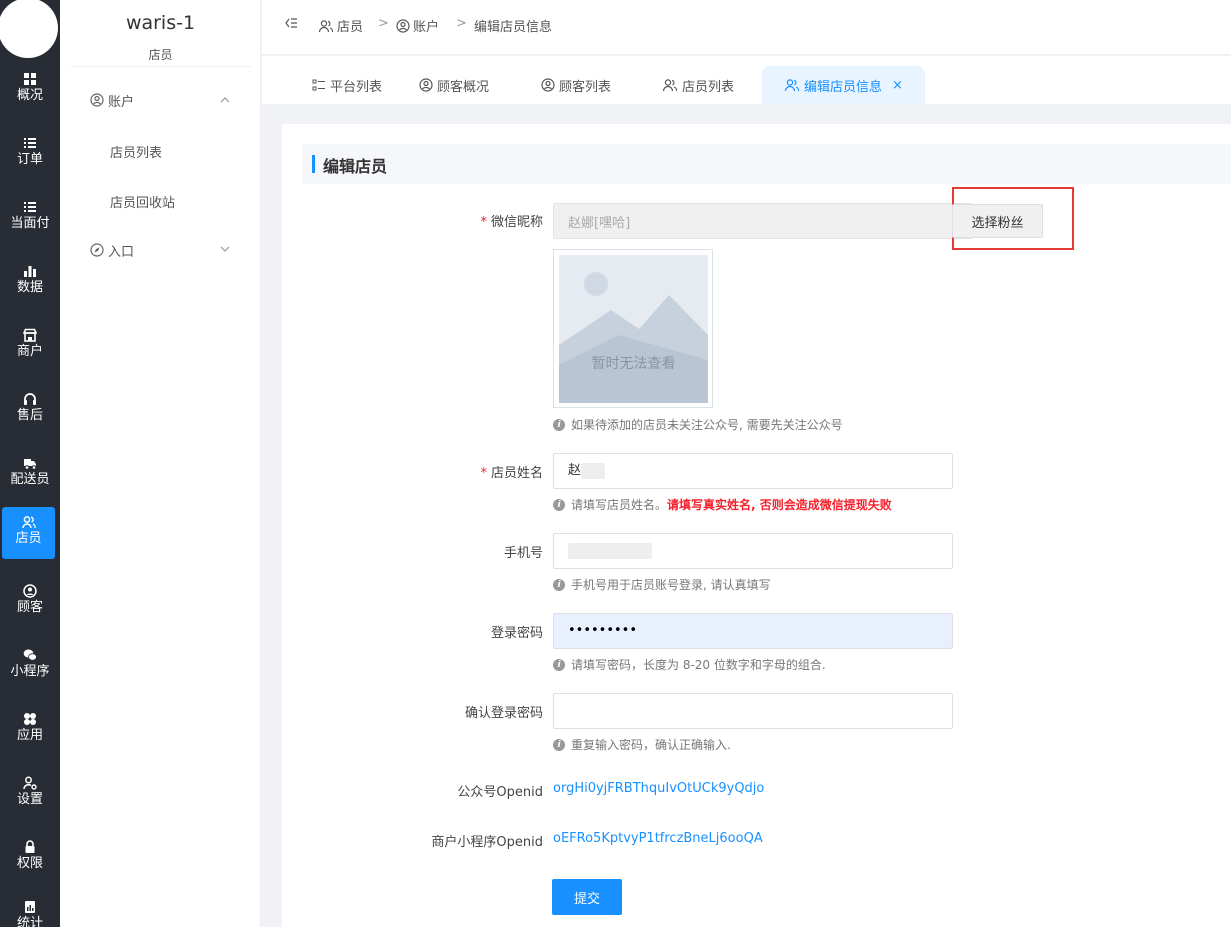 The height and width of the screenshot is (927, 1231). What do you see at coordinates (753, 631) in the screenshot?
I see `password-input: •••••••••` at bounding box center [753, 631].